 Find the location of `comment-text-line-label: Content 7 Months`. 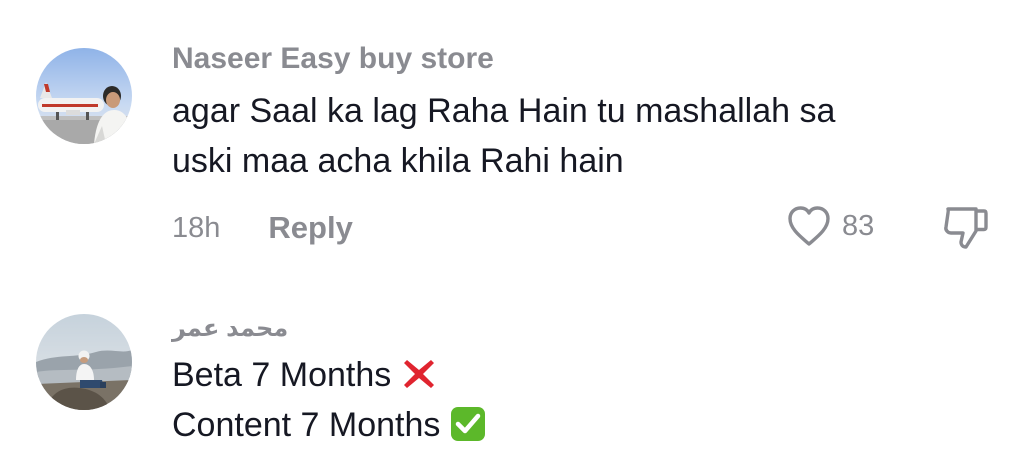

comment-text-line-label: Content 7 Months is located at coordinates (306, 425).